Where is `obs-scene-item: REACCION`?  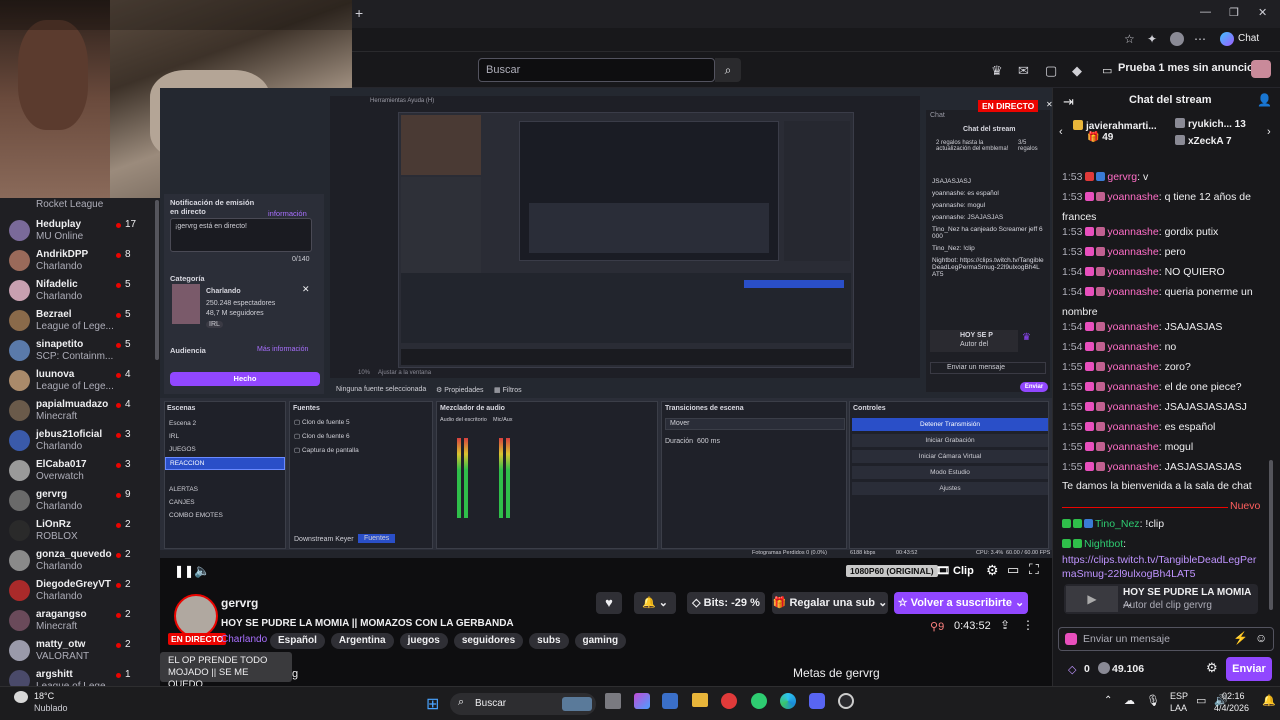 obs-scene-item: REACCION is located at coordinates (225, 463).